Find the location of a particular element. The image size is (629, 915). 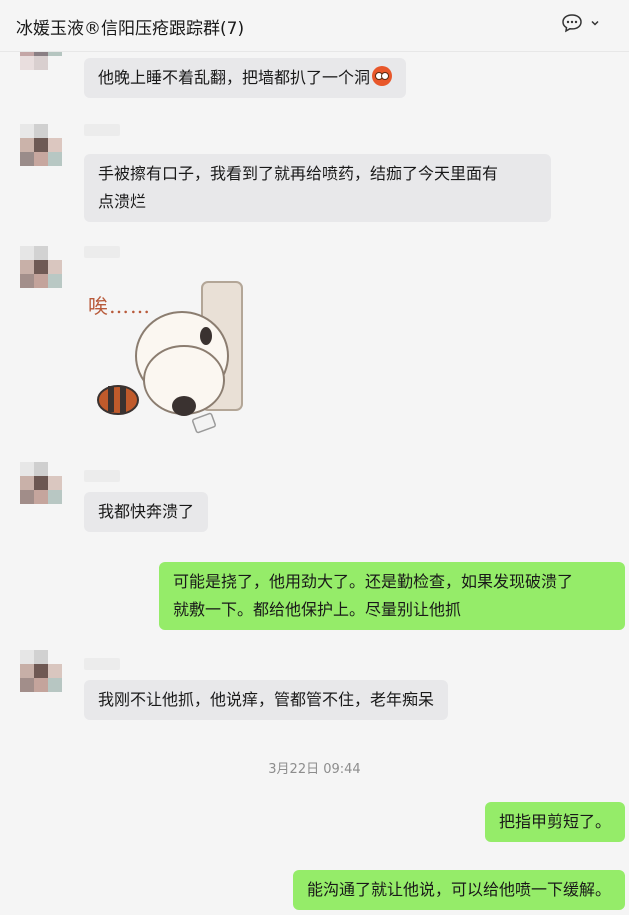

message-text: 可能是挠了，他用劲大了。还是勤检查，如果发现破溃了 is located at coordinates (373, 581).